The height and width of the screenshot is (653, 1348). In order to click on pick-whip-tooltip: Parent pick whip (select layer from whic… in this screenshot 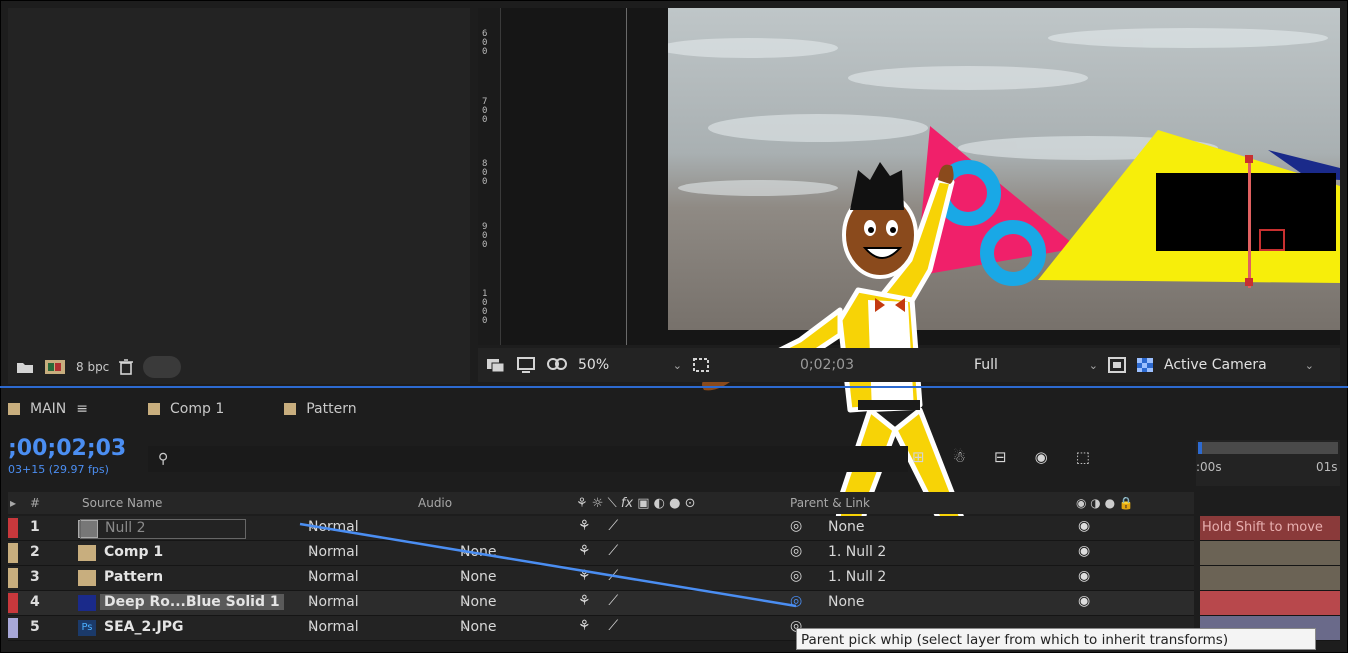, I will do `click(1056, 639)`.